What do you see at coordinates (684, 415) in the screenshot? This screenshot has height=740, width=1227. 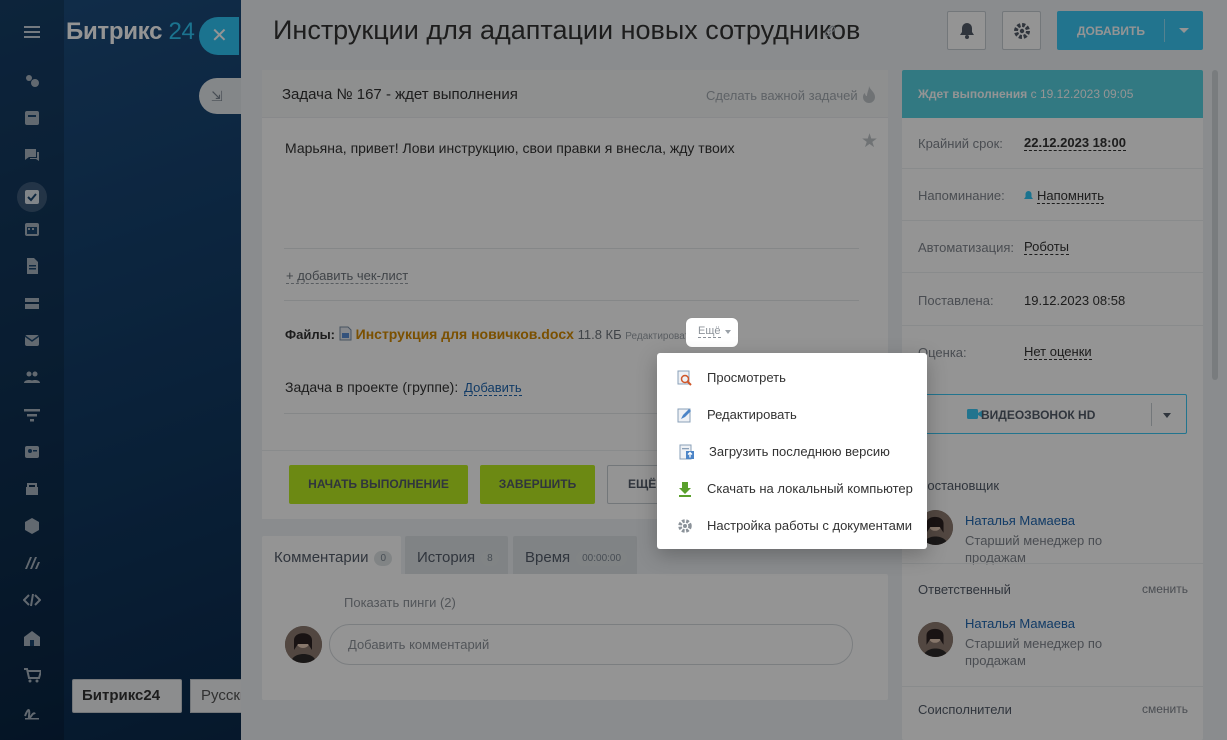 I see `edit-icon` at bounding box center [684, 415].